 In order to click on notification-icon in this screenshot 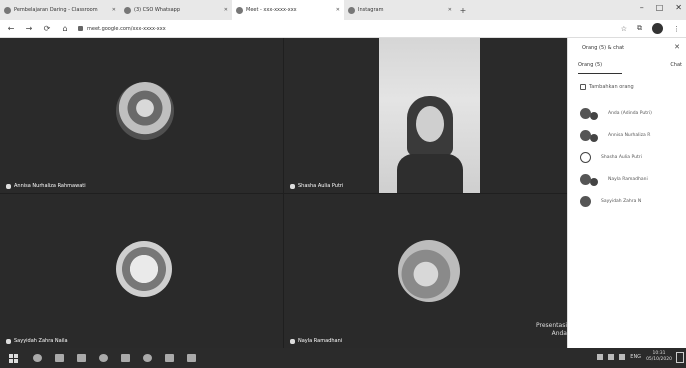, I will do `click(680, 357)`.